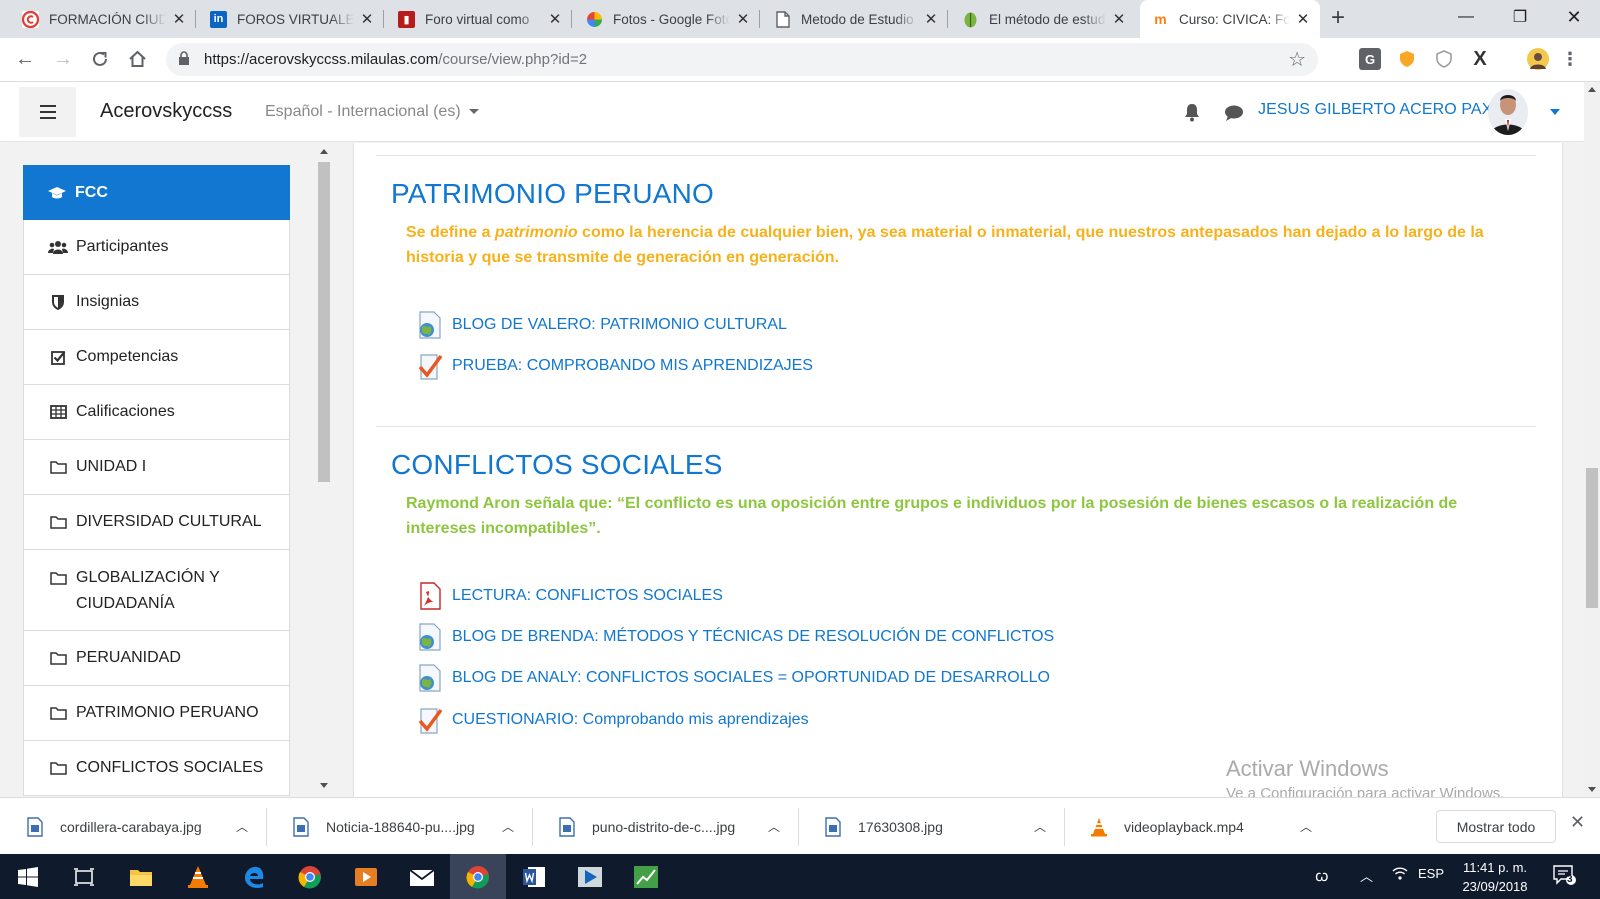 Image resolution: width=1600 pixels, height=899 pixels. Describe the element at coordinates (646, 876) in the screenshot. I see `taskbar-spreadsheet` at that location.